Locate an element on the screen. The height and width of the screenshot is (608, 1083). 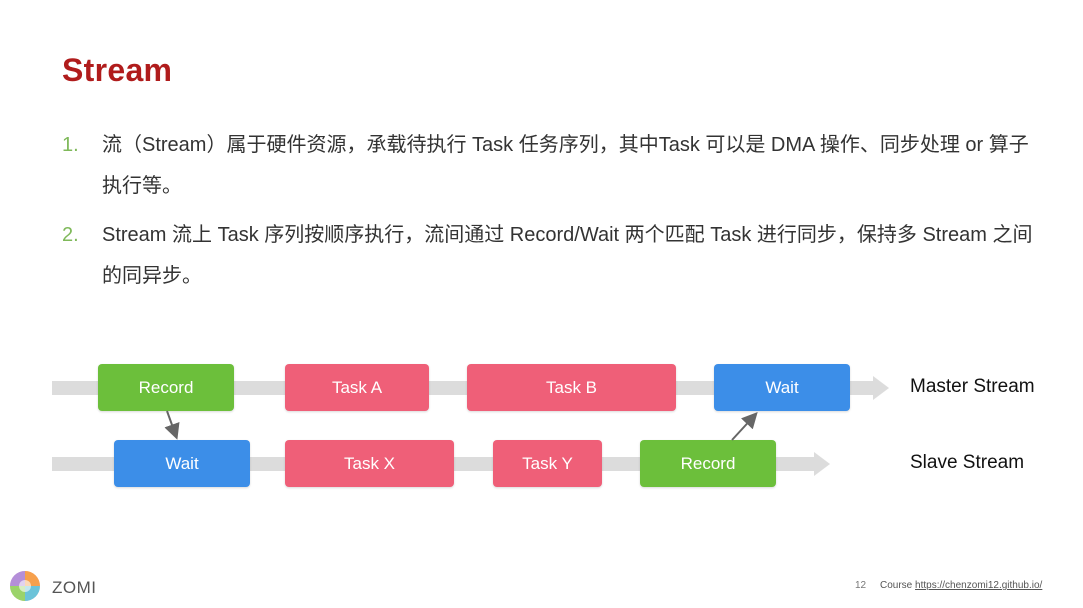
page-number: 12 is located at coordinates (861, 585).